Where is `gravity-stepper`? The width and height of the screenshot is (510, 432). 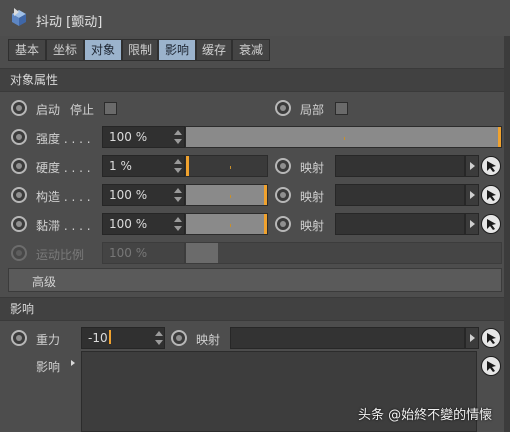
gravity-stepper is located at coordinates (159, 338).